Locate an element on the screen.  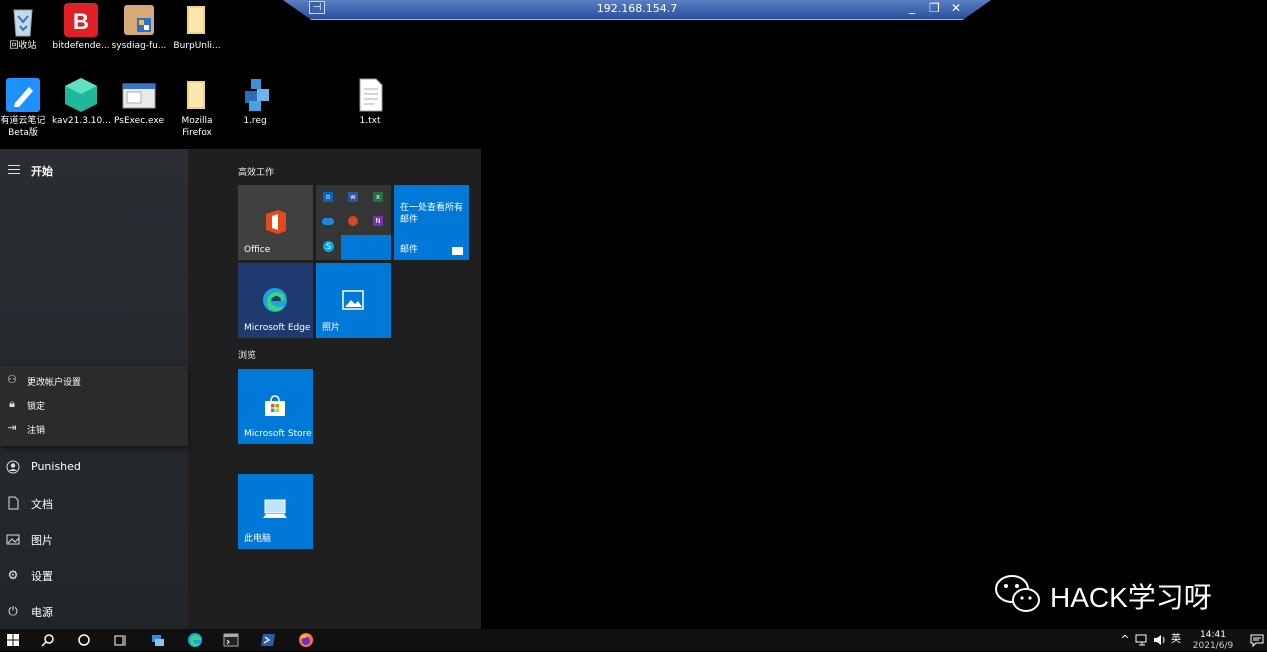
word-icon: w is located at coordinates (353, 197).